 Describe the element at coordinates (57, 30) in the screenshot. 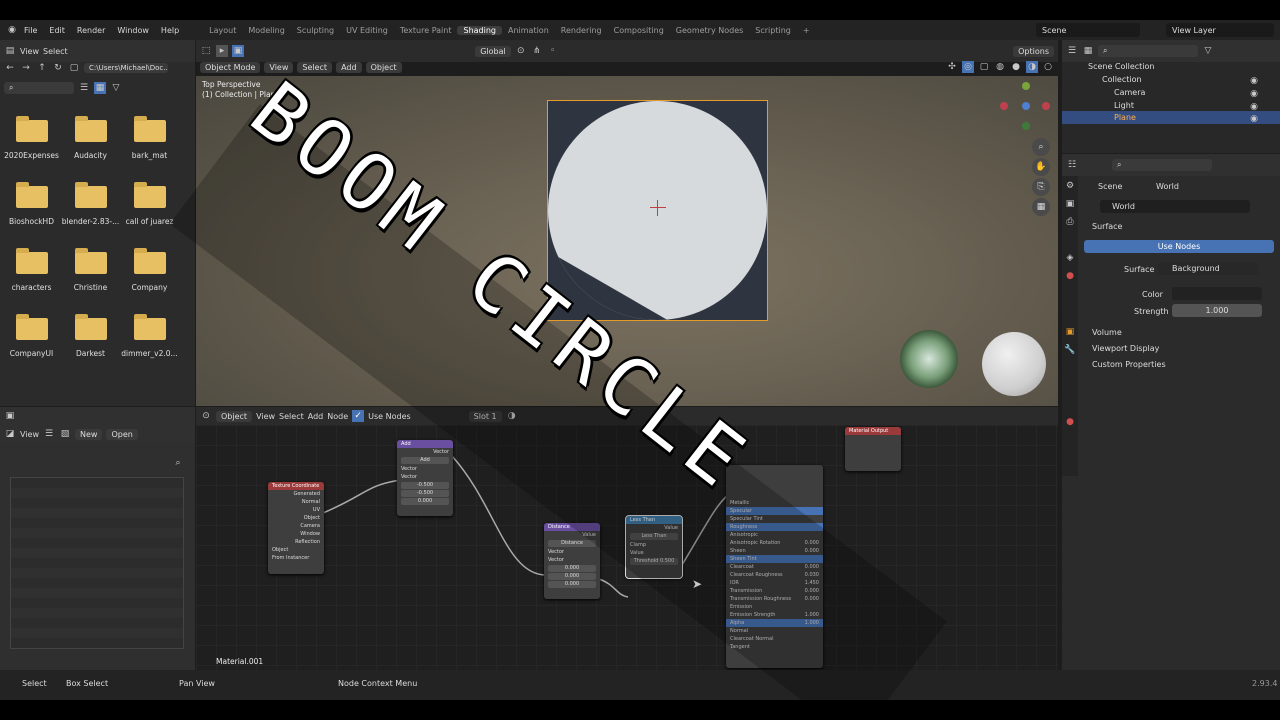

I see `menu-edit: Edit` at that location.